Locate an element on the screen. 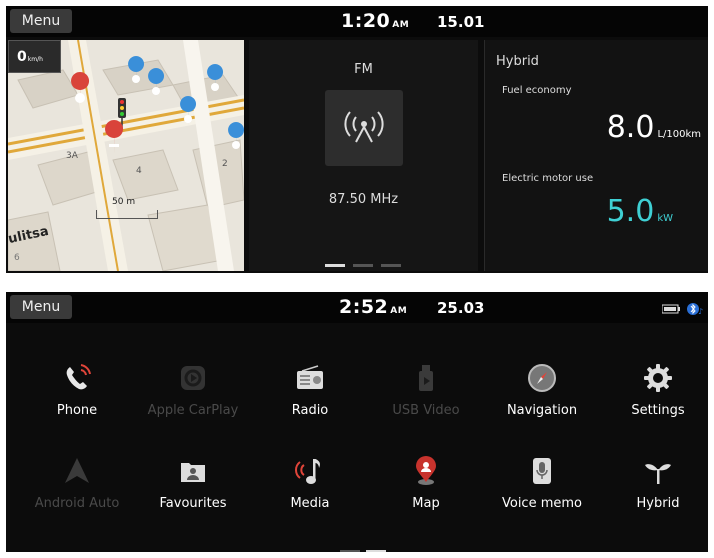 Image resolution: width=714 pixels, height=558 pixels. app-label: Media is located at coordinates (310, 503).